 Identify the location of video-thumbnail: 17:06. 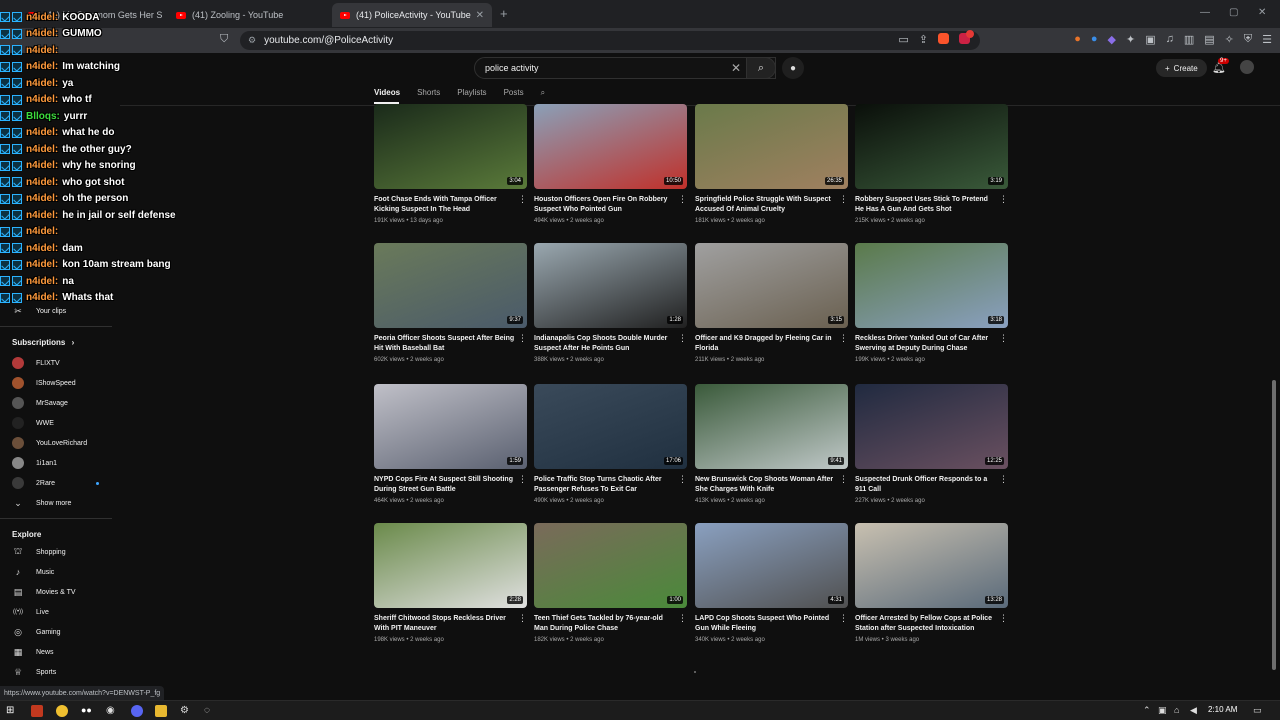
(610, 426).